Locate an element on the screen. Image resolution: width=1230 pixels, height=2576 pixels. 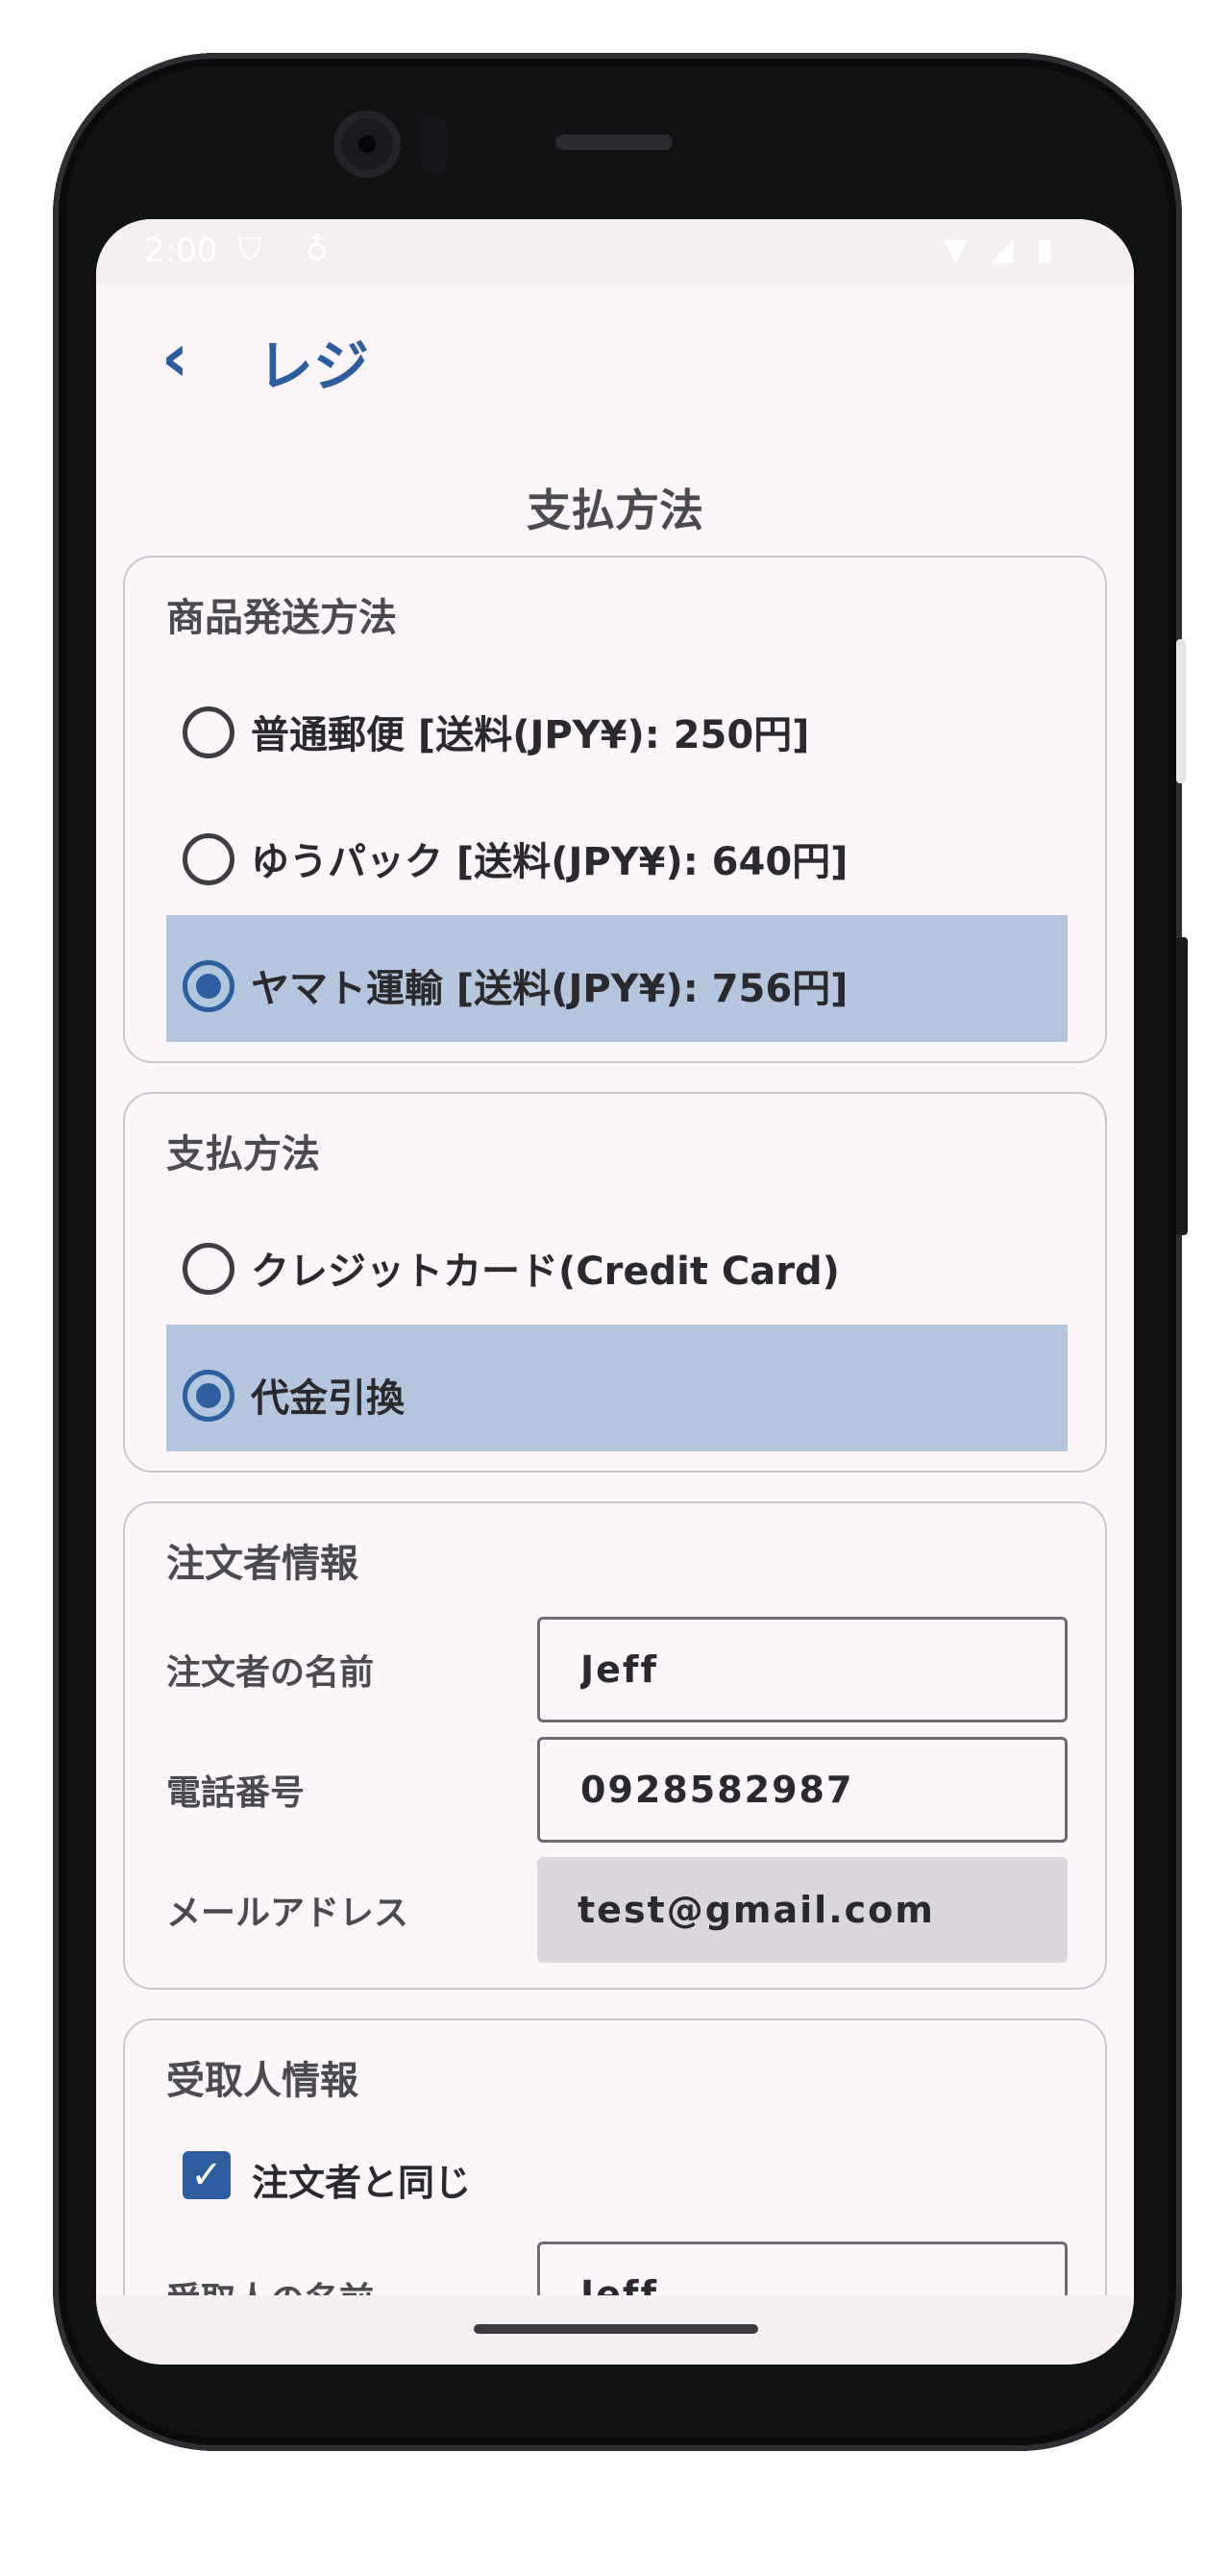
payment-option-cod: 代金引換 is located at coordinates (617, 1388).